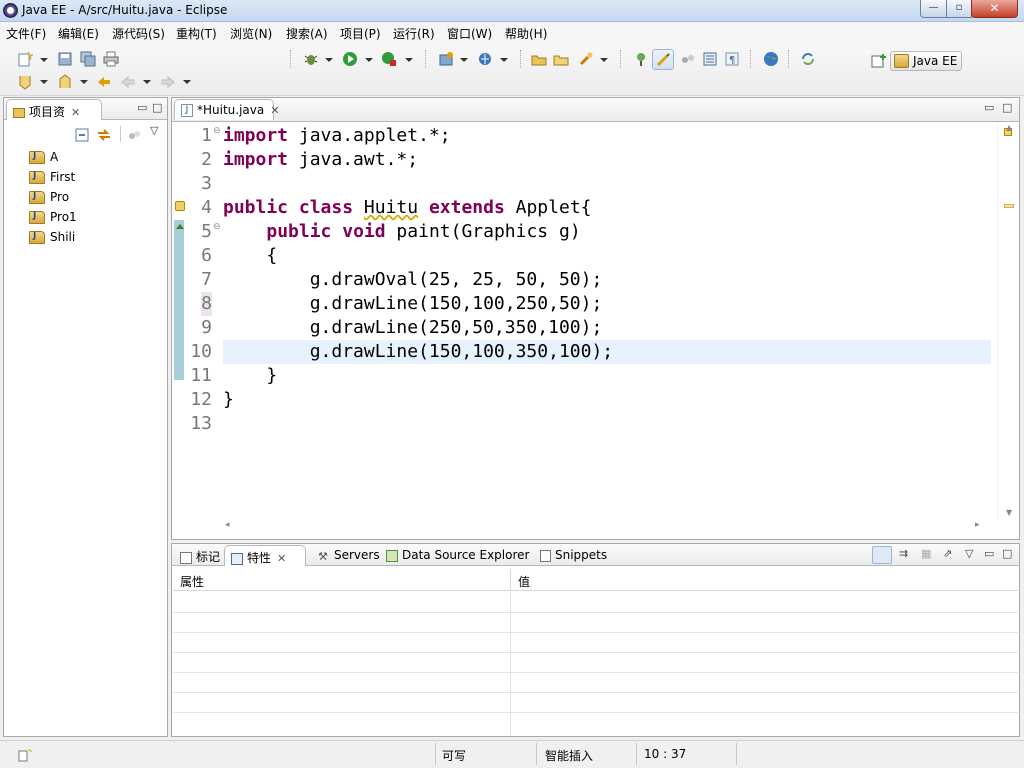 The width and height of the screenshot is (1024, 768). What do you see at coordinates (959, 9) in the screenshot?
I see `maximize-button: ▫` at bounding box center [959, 9].